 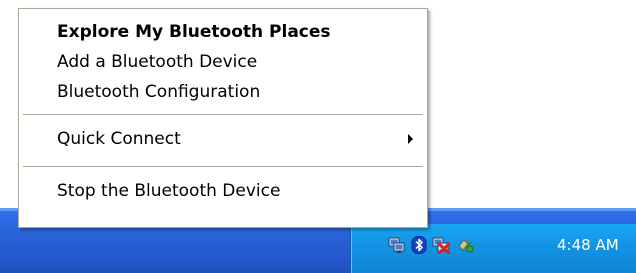 What do you see at coordinates (419, 245) in the screenshot?
I see `bluetooth-icon` at bounding box center [419, 245].